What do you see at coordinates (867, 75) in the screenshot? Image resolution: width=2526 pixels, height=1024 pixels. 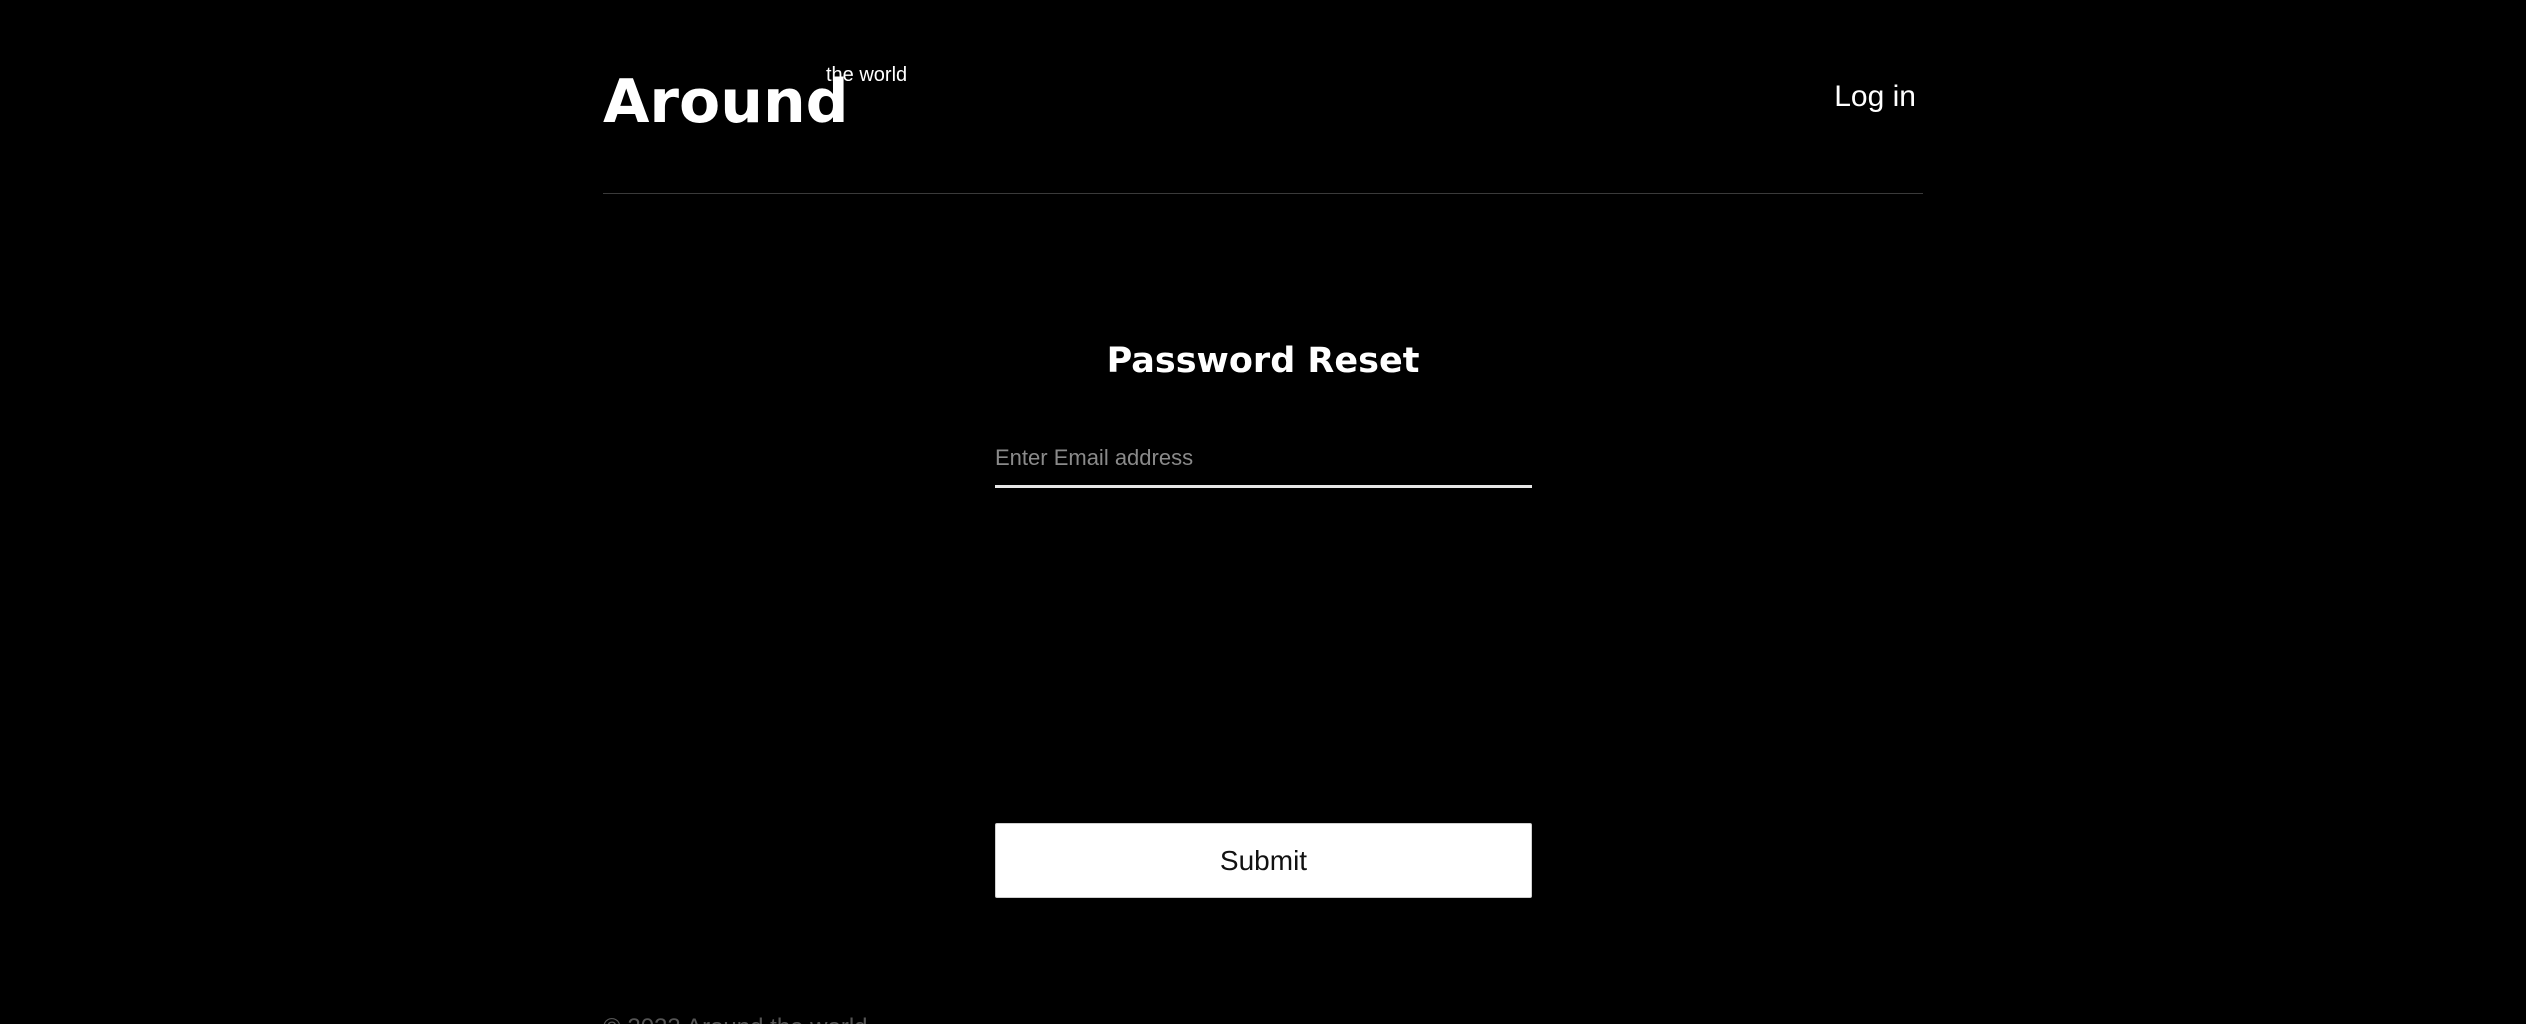 I see `logo-tagline: the world` at bounding box center [867, 75].